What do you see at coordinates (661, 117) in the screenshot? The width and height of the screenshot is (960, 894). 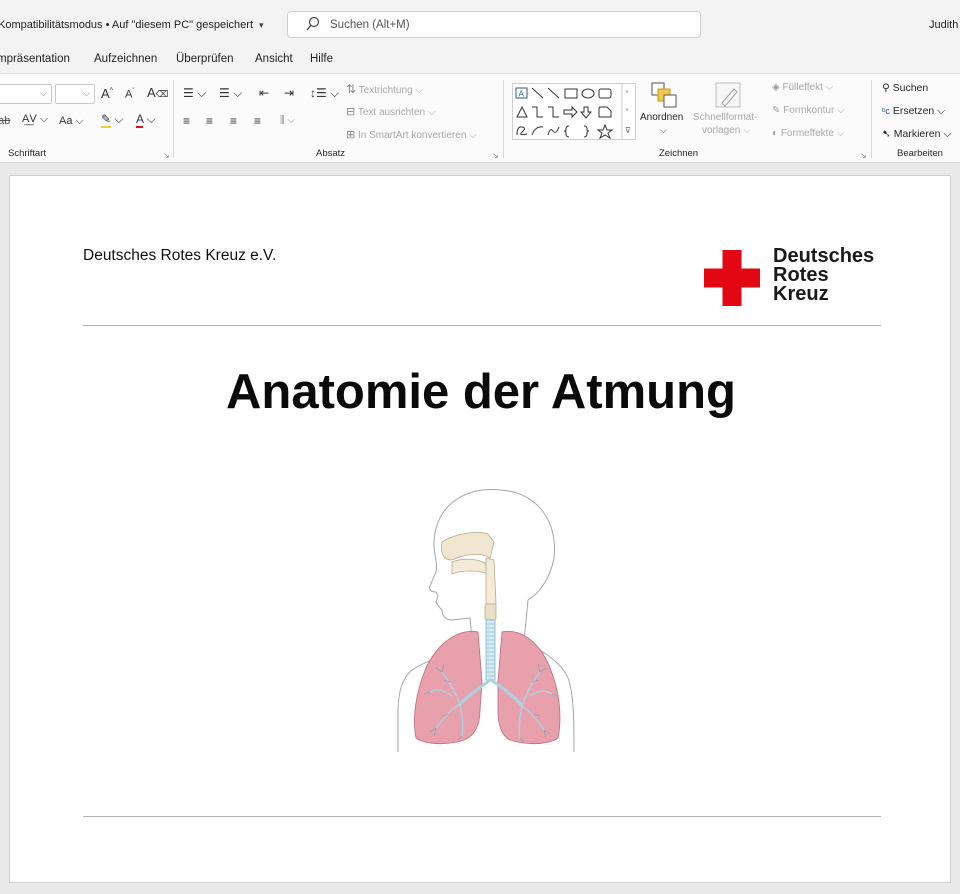 I see `anordnen-button: Anordnen` at bounding box center [661, 117].